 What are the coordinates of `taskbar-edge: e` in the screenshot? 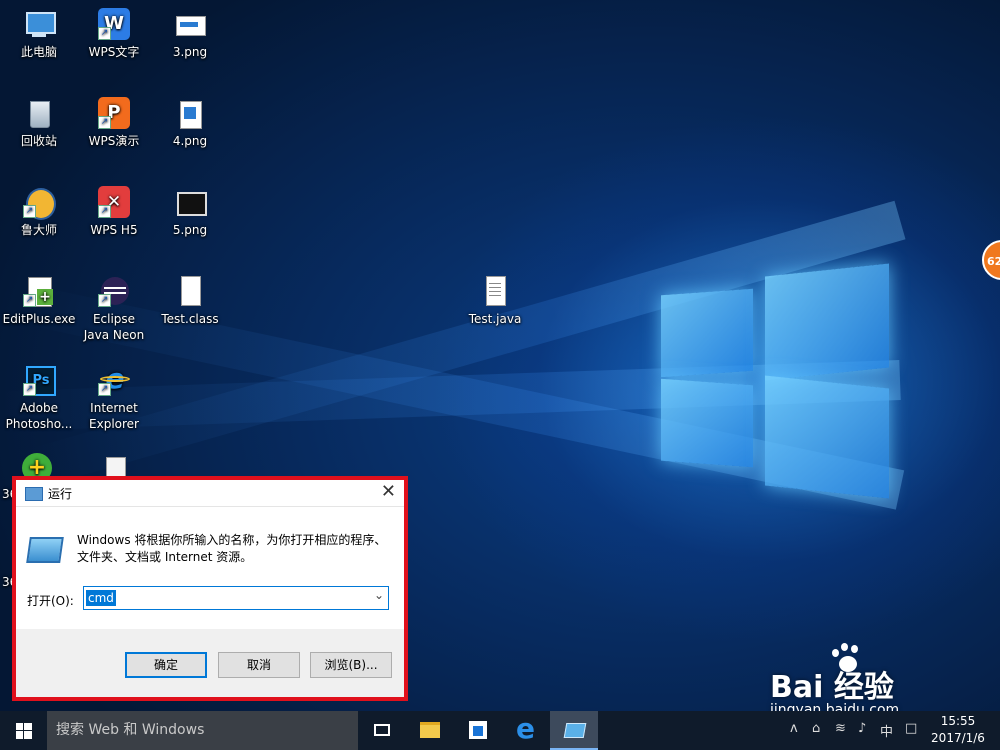 It's located at (526, 730).